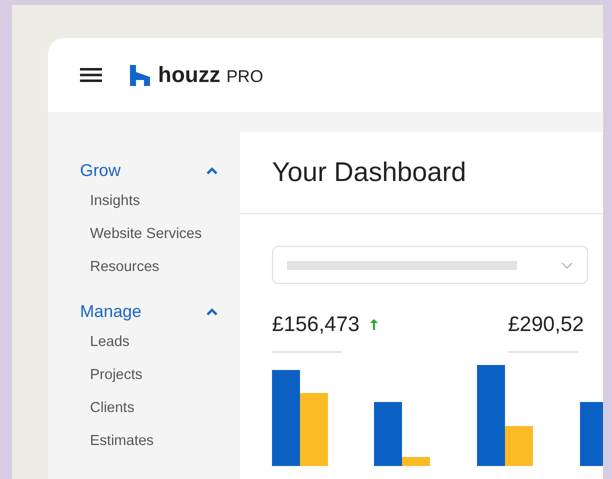 This screenshot has height=479, width=612. Describe the element at coordinates (111, 312) in the screenshot. I see `section-heading: Manage` at that location.